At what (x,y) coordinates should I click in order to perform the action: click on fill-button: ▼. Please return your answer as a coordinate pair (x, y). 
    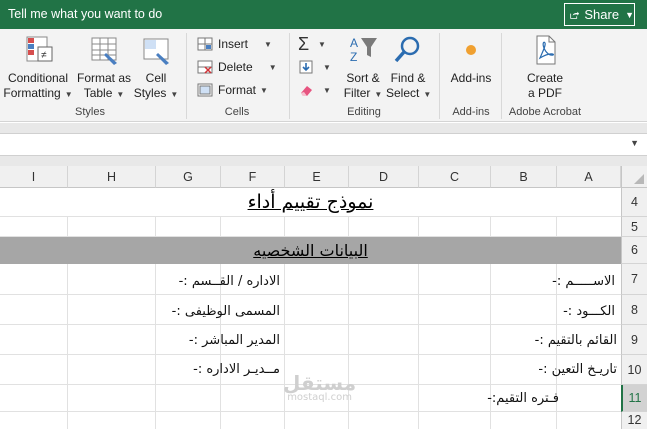
    Looking at the image, I should click on (314, 67).